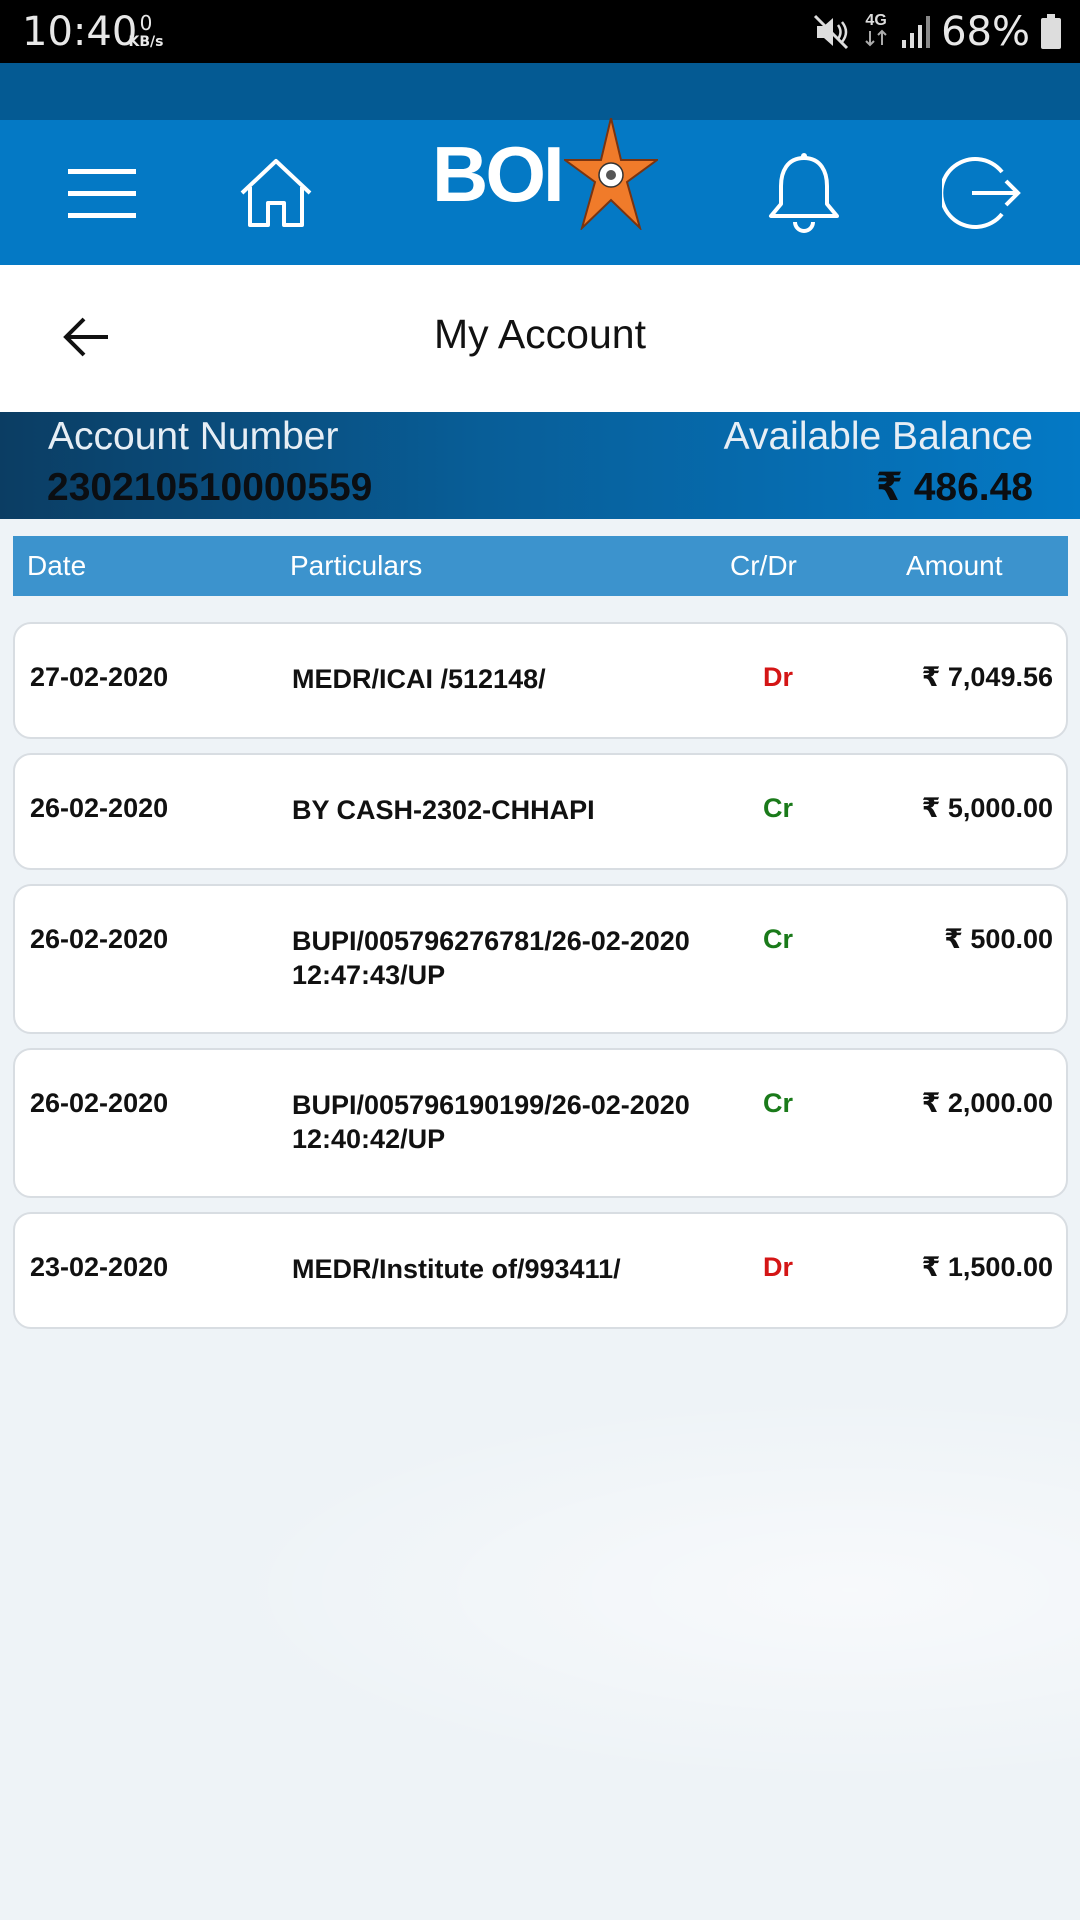 This screenshot has width=1080, height=1920. Describe the element at coordinates (57, 565) in the screenshot. I see `column-header-date: Date` at that location.